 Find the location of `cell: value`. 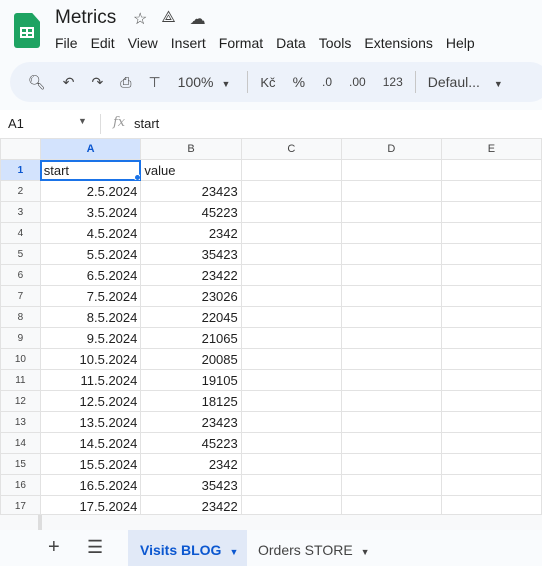

cell: value is located at coordinates (191, 170).